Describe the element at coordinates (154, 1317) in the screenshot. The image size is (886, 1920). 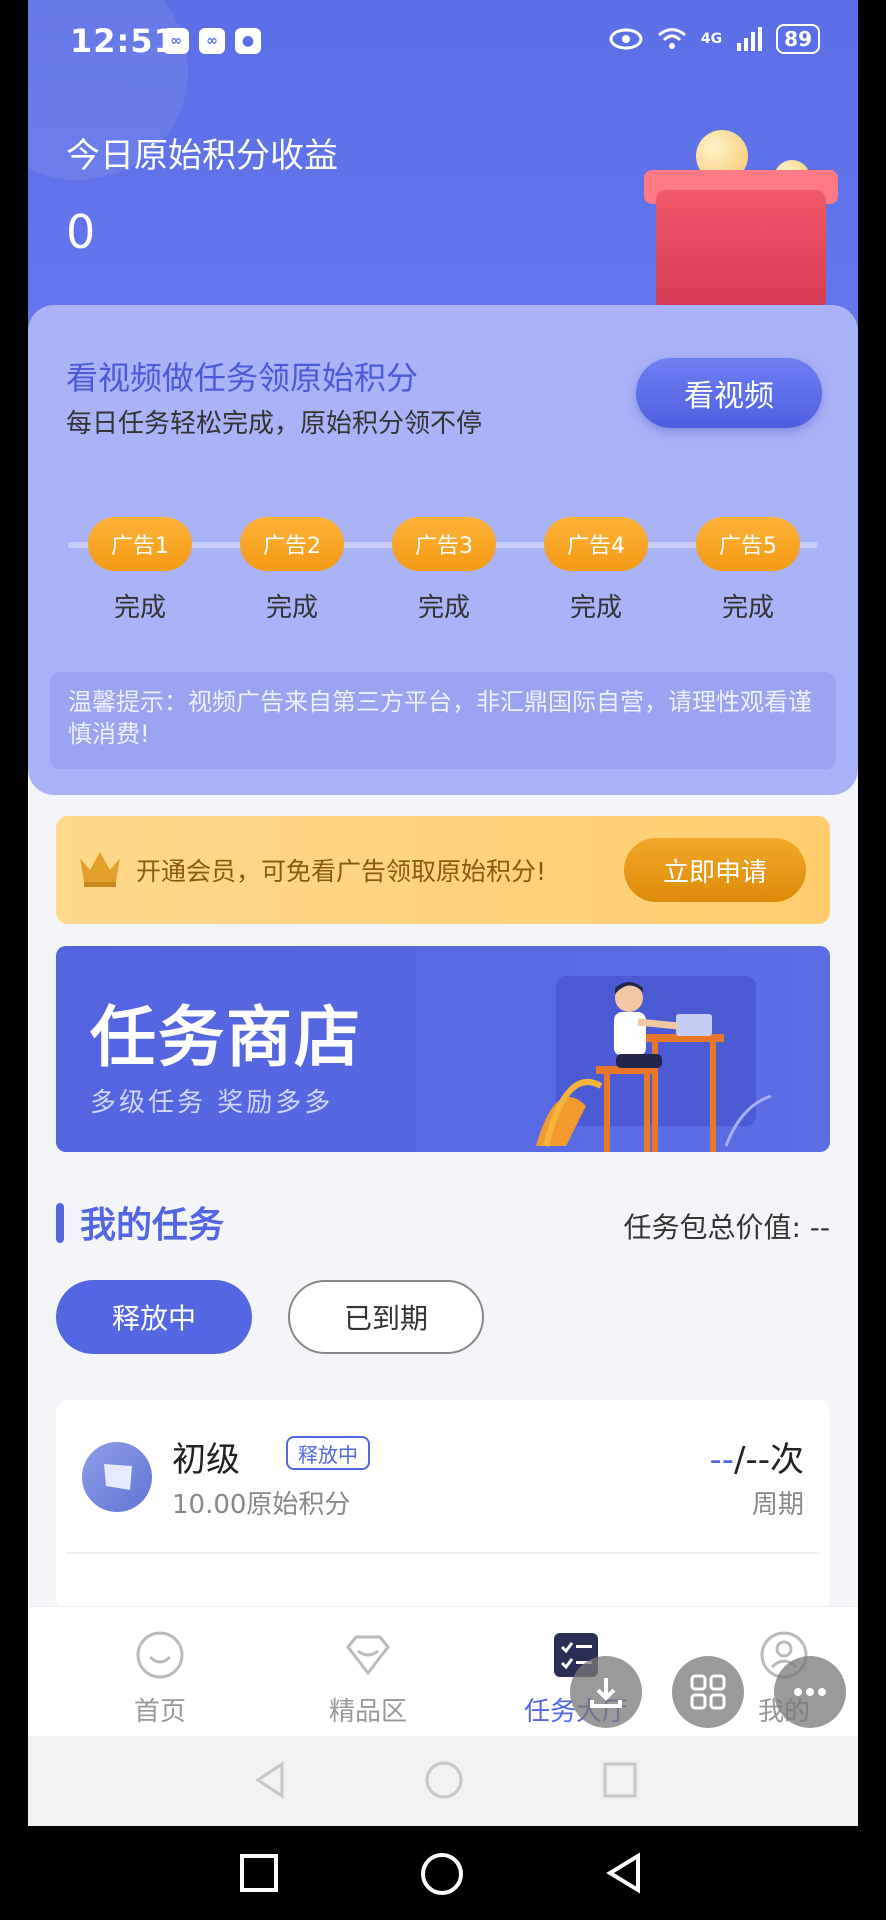
I see `tab-releasing: 释放中` at that location.